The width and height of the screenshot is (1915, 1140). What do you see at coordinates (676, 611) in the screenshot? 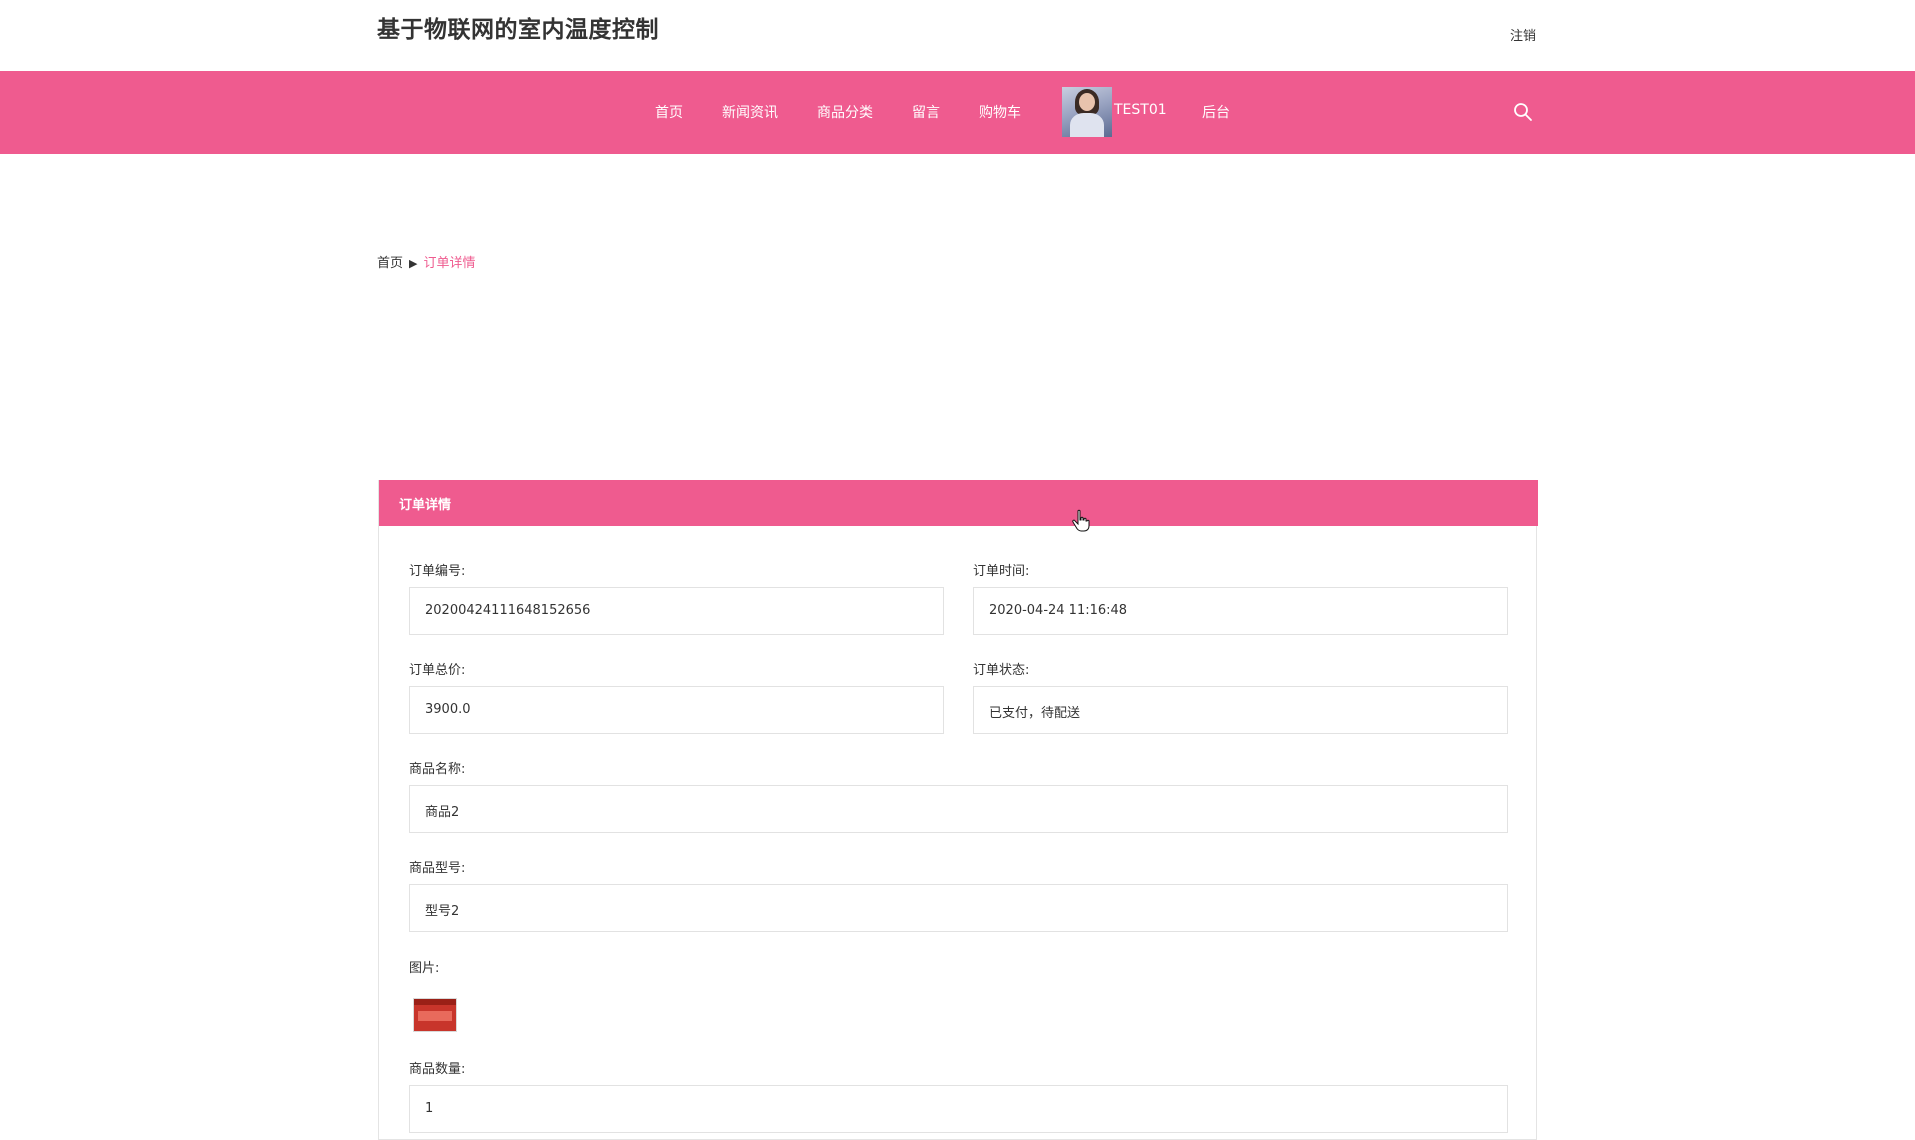
I see `order-no-field: 20200424111648152656` at bounding box center [676, 611].